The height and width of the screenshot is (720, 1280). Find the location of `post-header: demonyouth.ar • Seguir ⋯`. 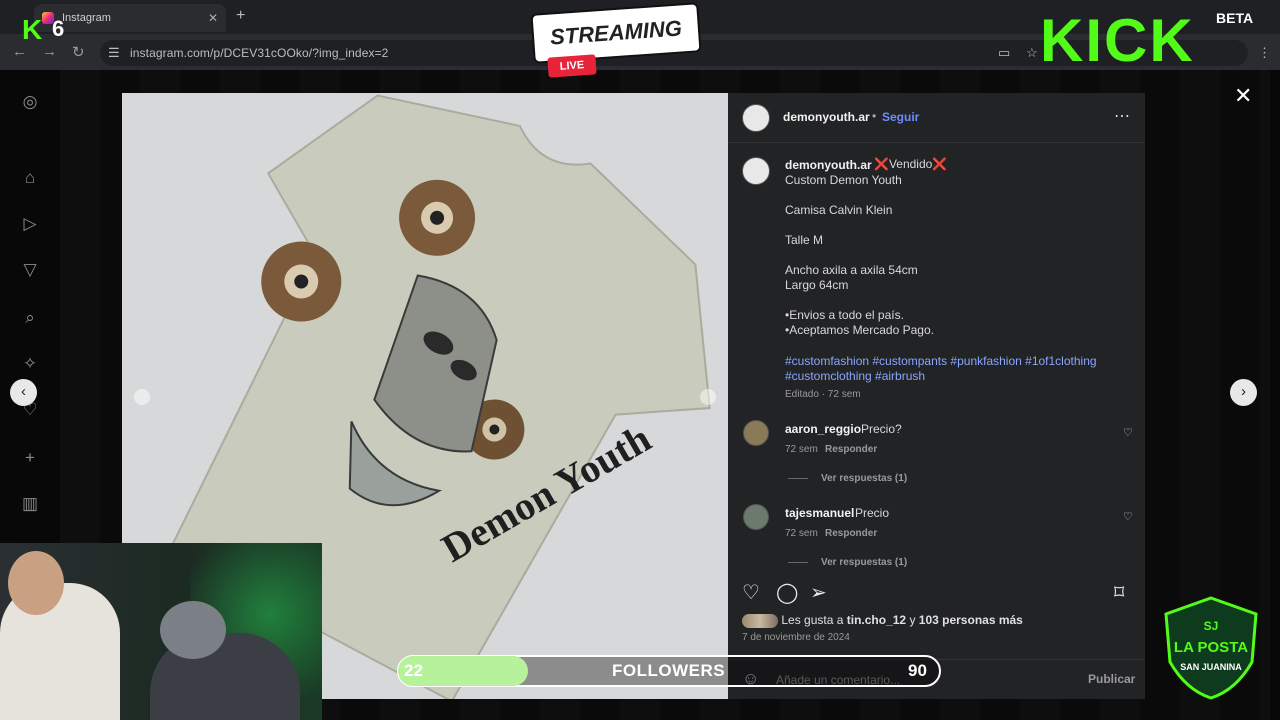

post-header: demonyouth.ar • Seguir ⋯ is located at coordinates (936, 118).